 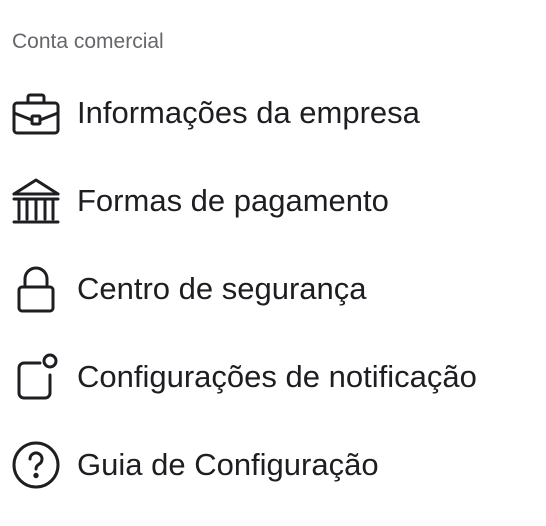 I want to click on help-icon, so click(x=36, y=465).